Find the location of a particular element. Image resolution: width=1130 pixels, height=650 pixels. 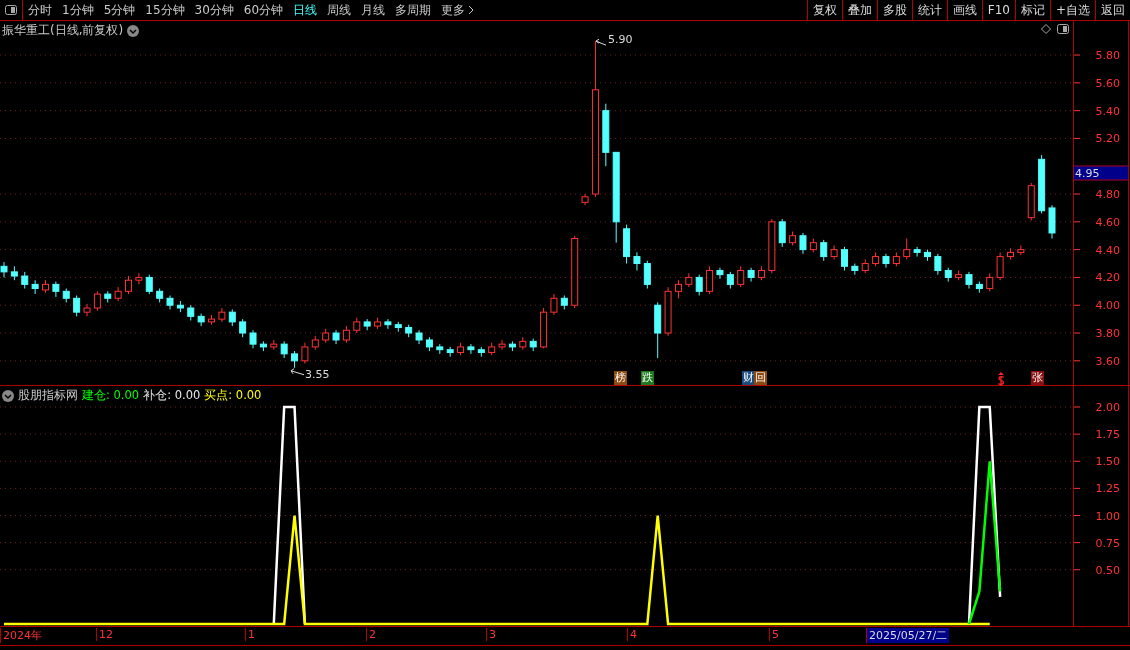

axis-label: 1.00 is located at coordinates (1107, 515).